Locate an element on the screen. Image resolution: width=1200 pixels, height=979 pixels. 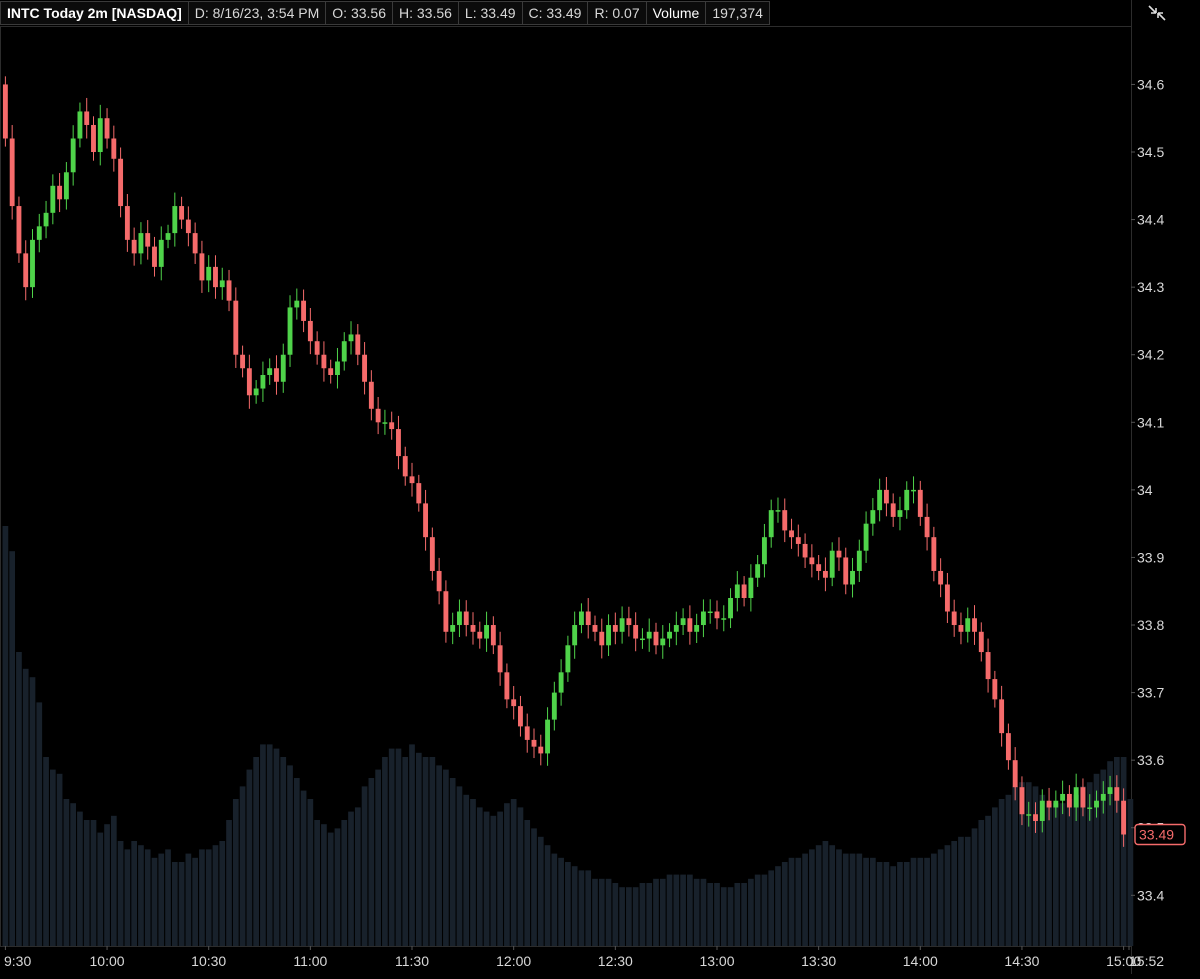
x-tick-label: 10:00 is located at coordinates (107, 961).